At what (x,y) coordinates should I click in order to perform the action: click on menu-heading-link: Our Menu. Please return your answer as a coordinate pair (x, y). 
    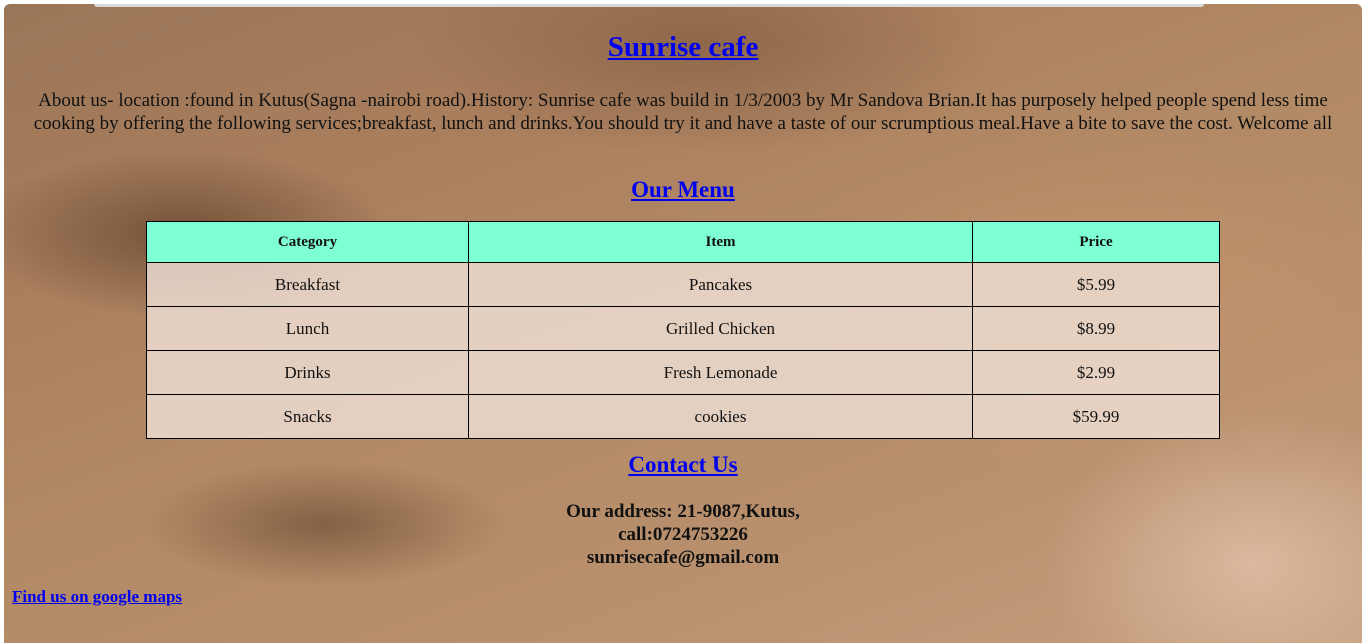
    Looking at the image, I should click on (683, 189).